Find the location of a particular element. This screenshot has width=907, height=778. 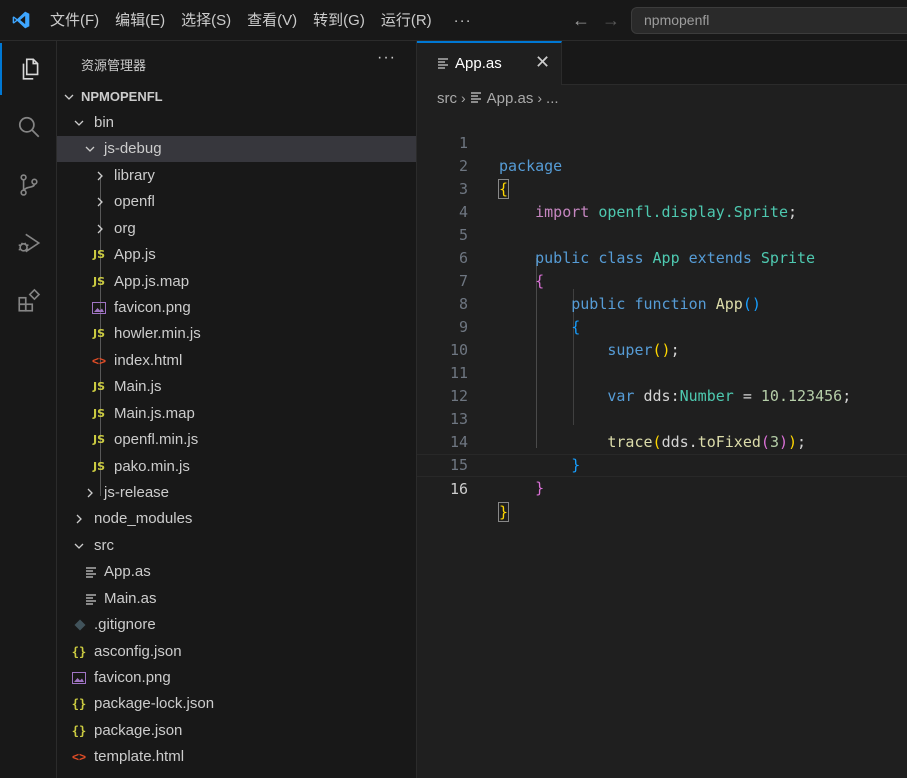

tree-item-js-release: js-release is located at coordinates (236, 493).